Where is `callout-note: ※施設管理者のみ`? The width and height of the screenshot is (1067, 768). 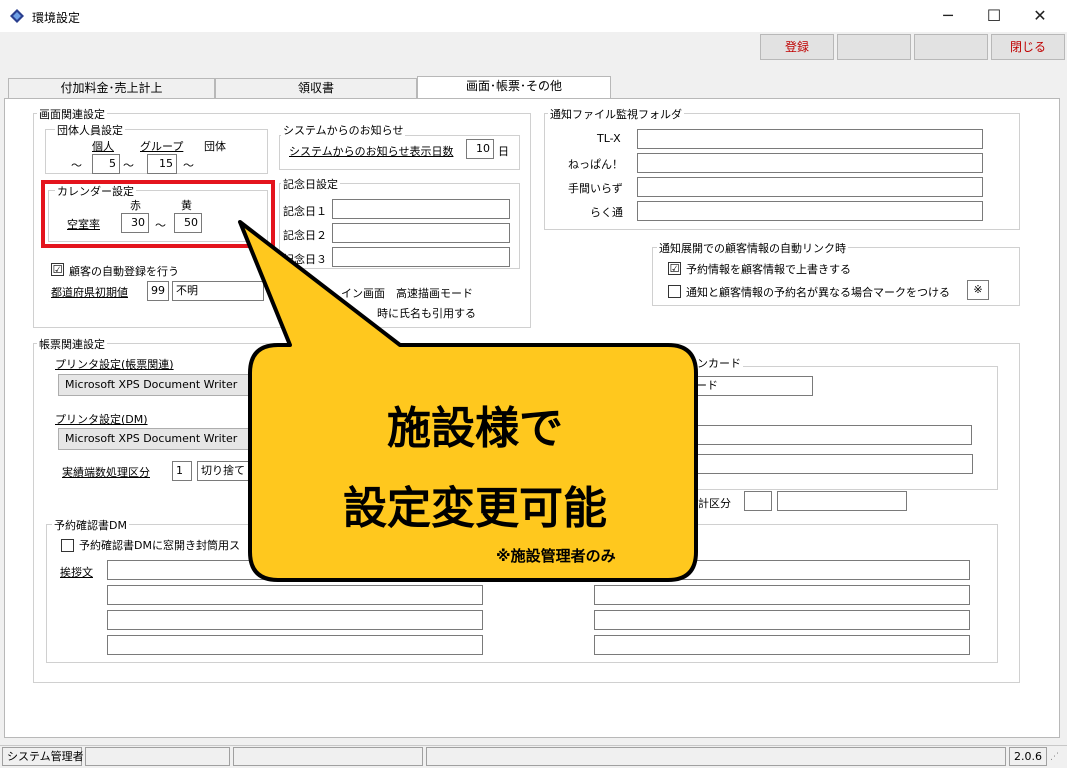
callout-note: ※施設管理者のみ is located at coordinates (556, 556).